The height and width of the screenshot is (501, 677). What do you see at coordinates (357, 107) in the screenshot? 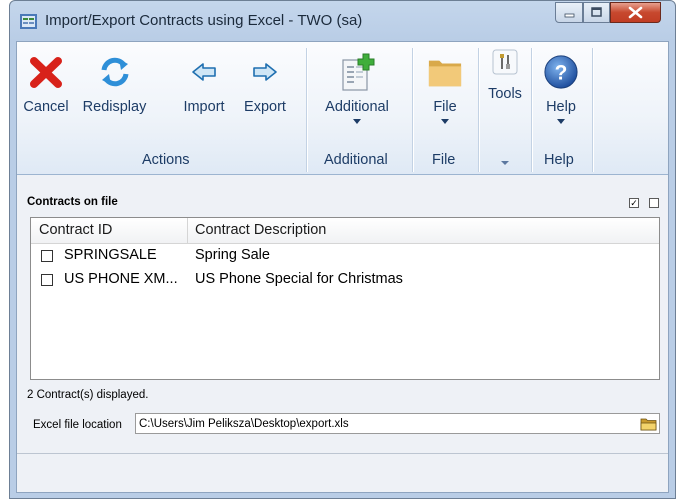
I see `additional-label: Additional` at bounding box center [357, 107].